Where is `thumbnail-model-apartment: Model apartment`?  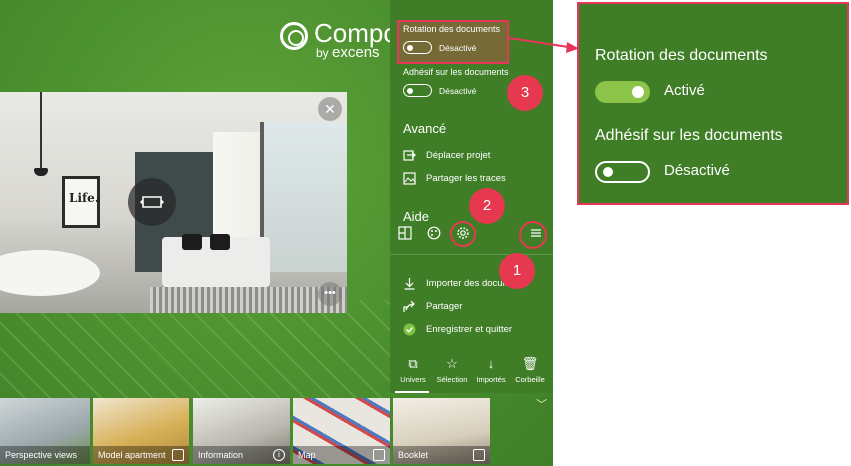
thumbnail-model-apartment: Model apartment is located at coordinates (141, 431).